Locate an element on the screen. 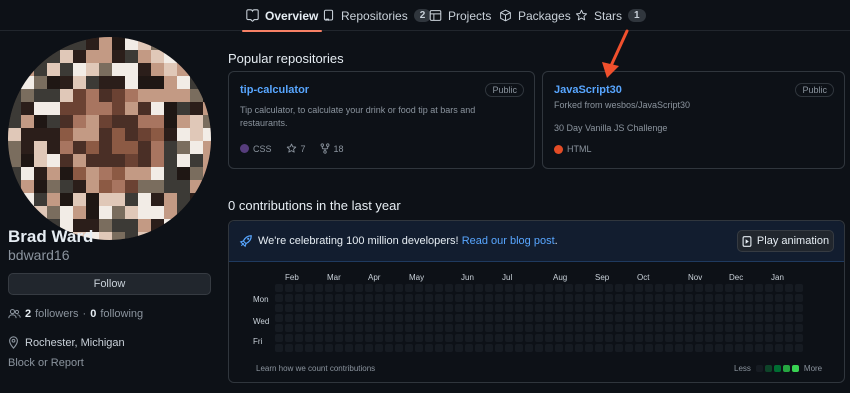 The image size is (850, 393). forked-from-text: Forked from wesbos/JavaScript30 is located at coordinates (696, 105).